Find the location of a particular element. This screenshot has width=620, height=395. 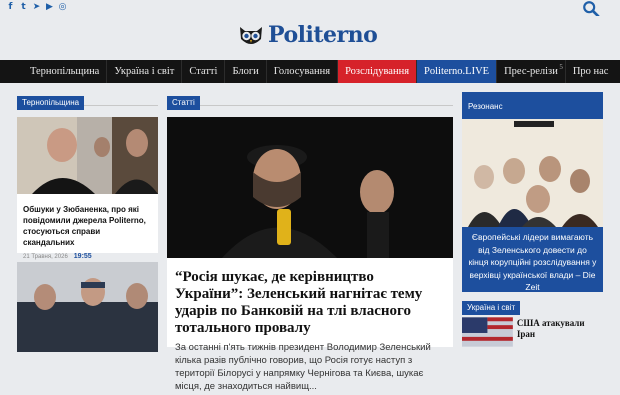

social-links: f t ➤ ▶ ◎ is located at coordinates (36, 7).